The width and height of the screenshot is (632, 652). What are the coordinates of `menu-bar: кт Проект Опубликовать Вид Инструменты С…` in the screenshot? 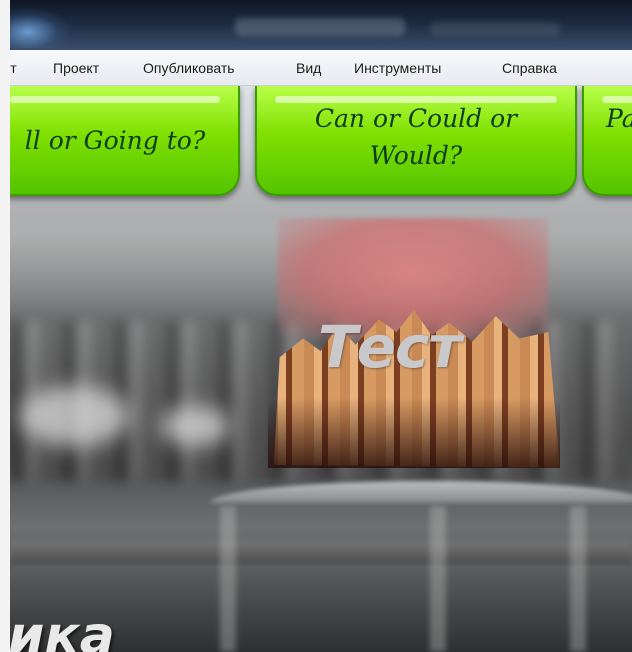 It's located at (318, 68).